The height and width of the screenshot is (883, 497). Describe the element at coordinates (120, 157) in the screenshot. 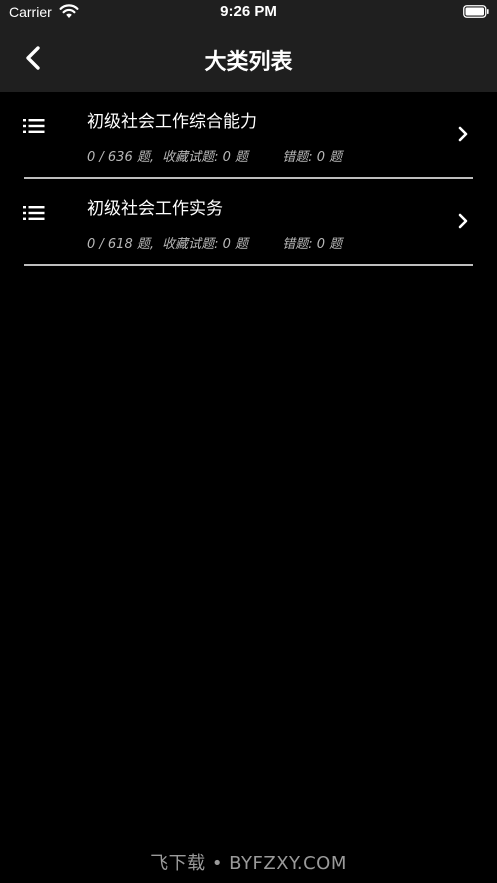

I see `progress-count: 0 / 636 题,` at that location.